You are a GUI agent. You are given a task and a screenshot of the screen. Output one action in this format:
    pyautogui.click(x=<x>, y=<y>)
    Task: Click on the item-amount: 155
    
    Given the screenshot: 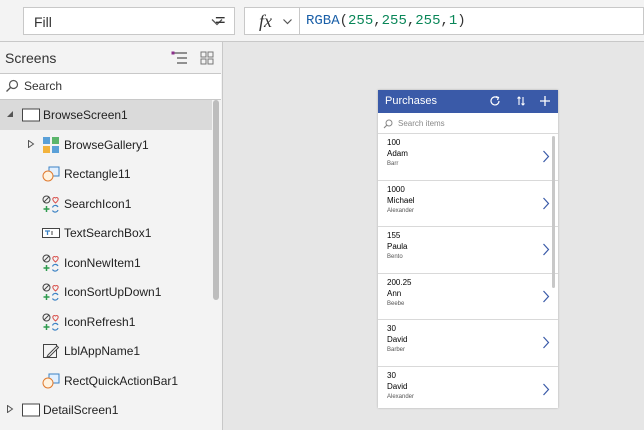 What is the action you would take?
    pyautogui.click(x=394, y=235)
    